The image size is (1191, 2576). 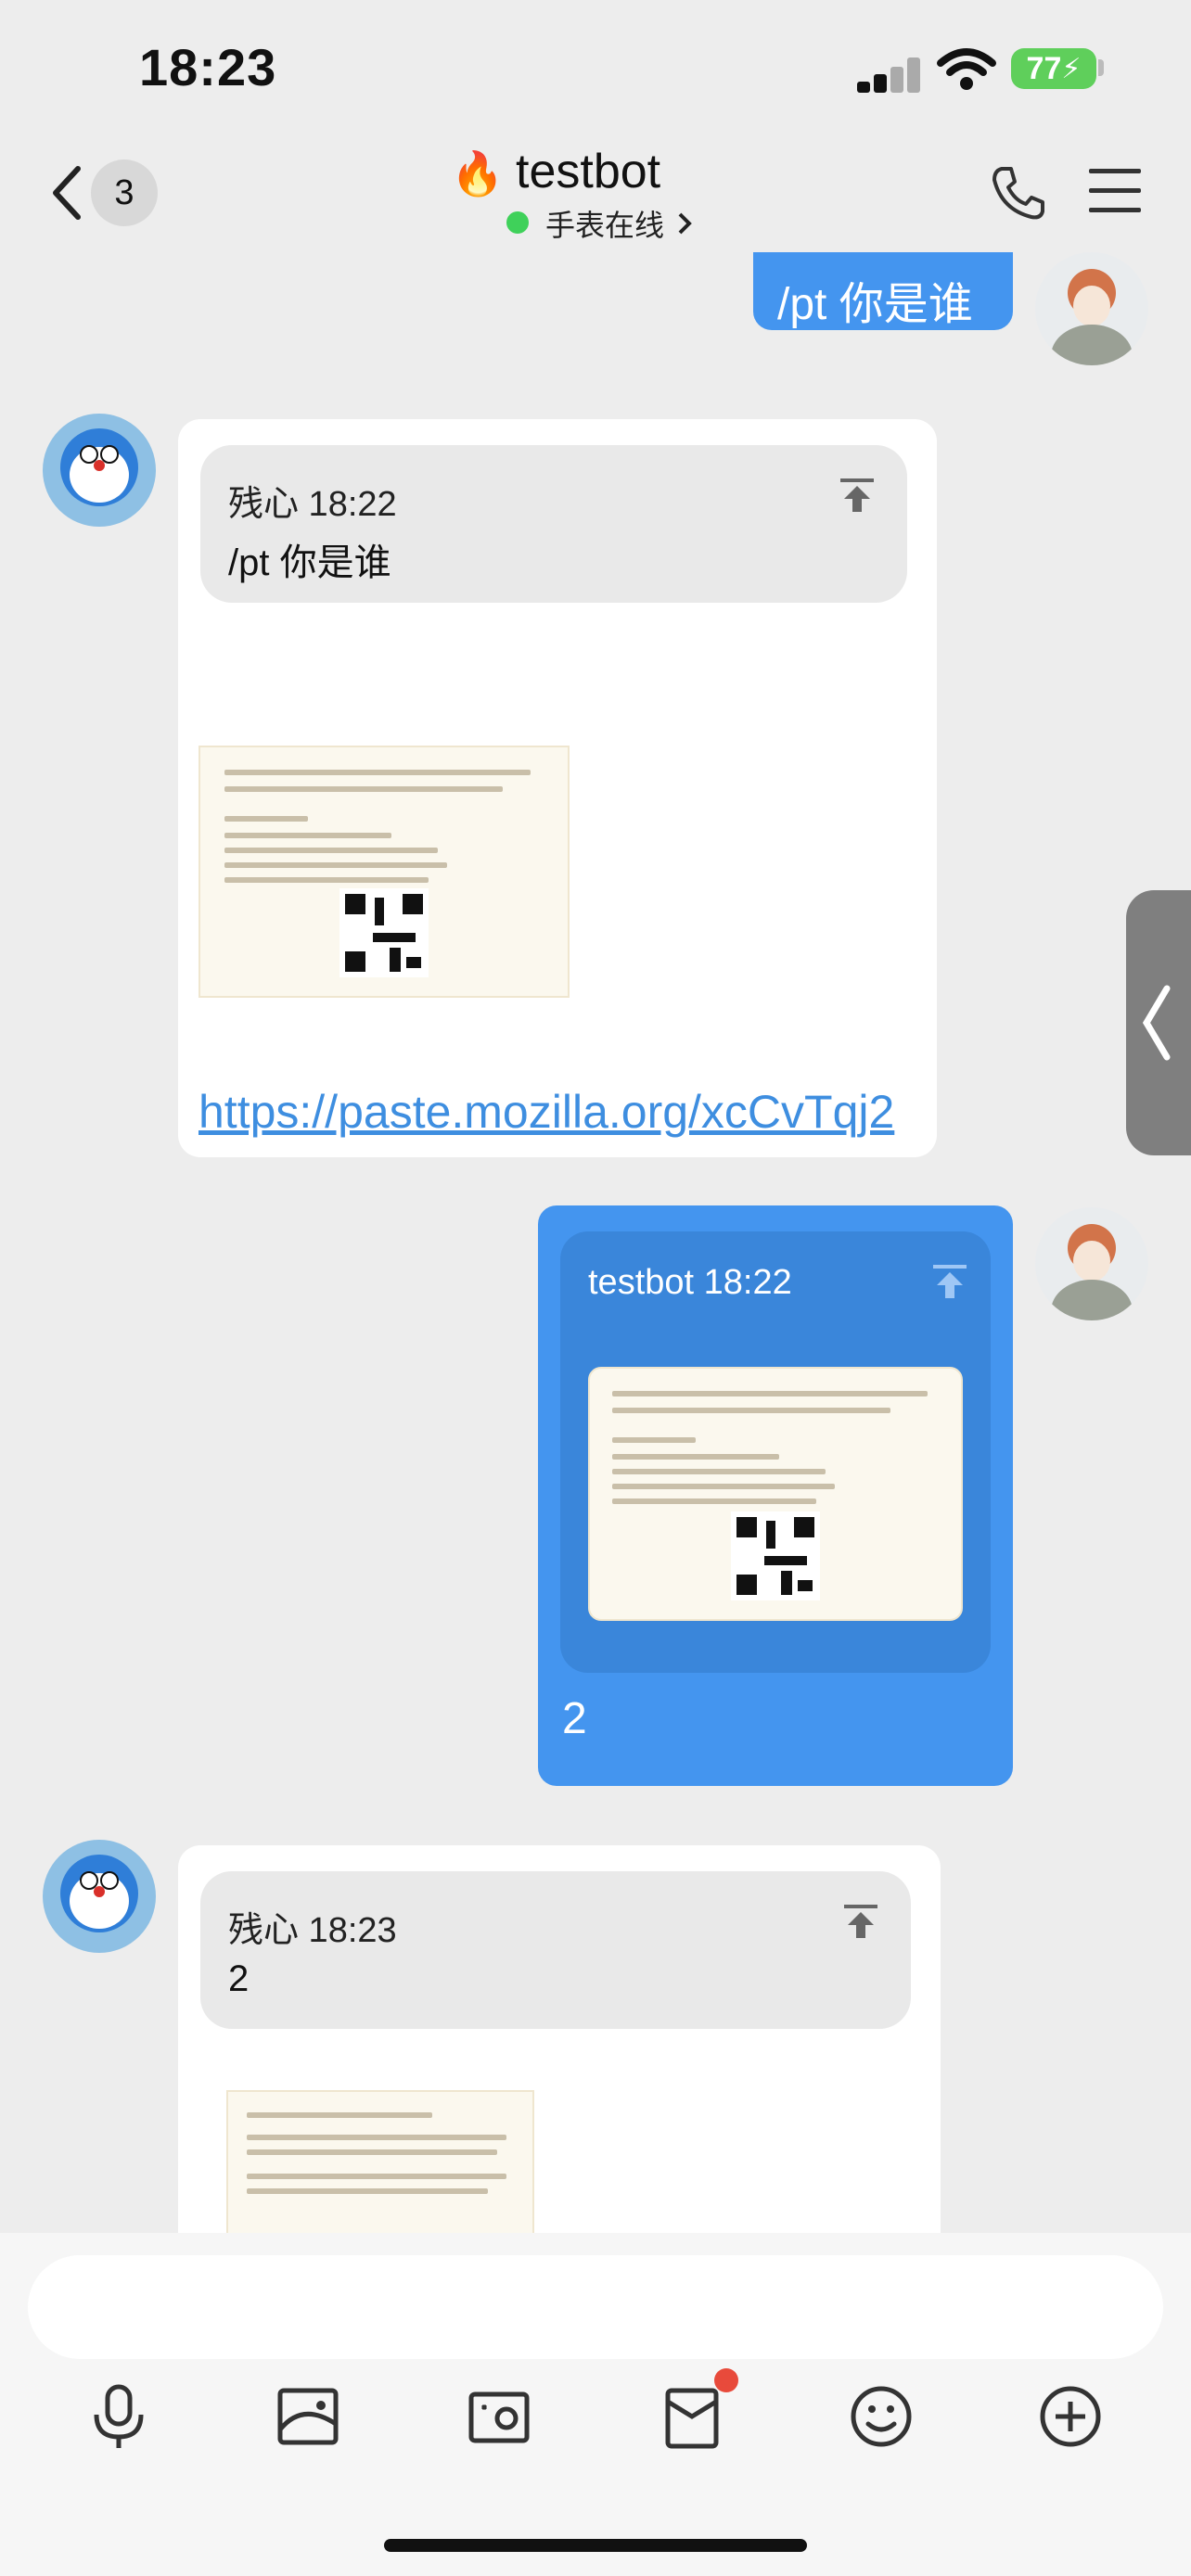 What do you see at coordinates (966, 69) in the screenshot?
I see `wifi-icon` at bounding box center [966, 69].